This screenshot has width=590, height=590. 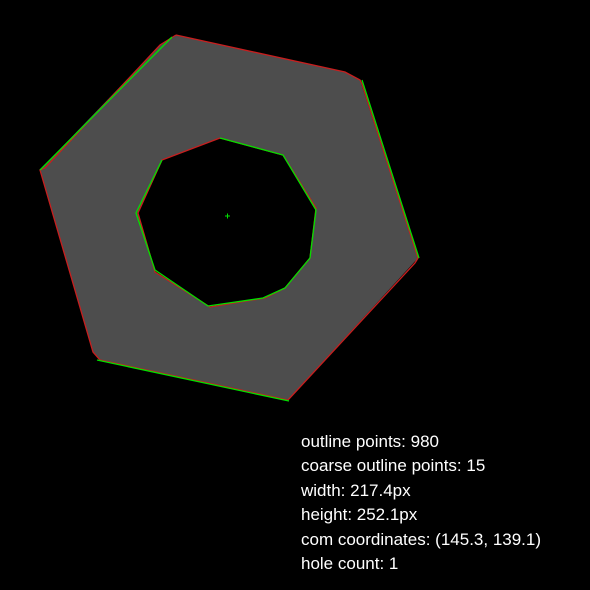 I want to click on com-coordinates-label: com coordinates: (145.3, 139.1), so click(x=421, y=539).